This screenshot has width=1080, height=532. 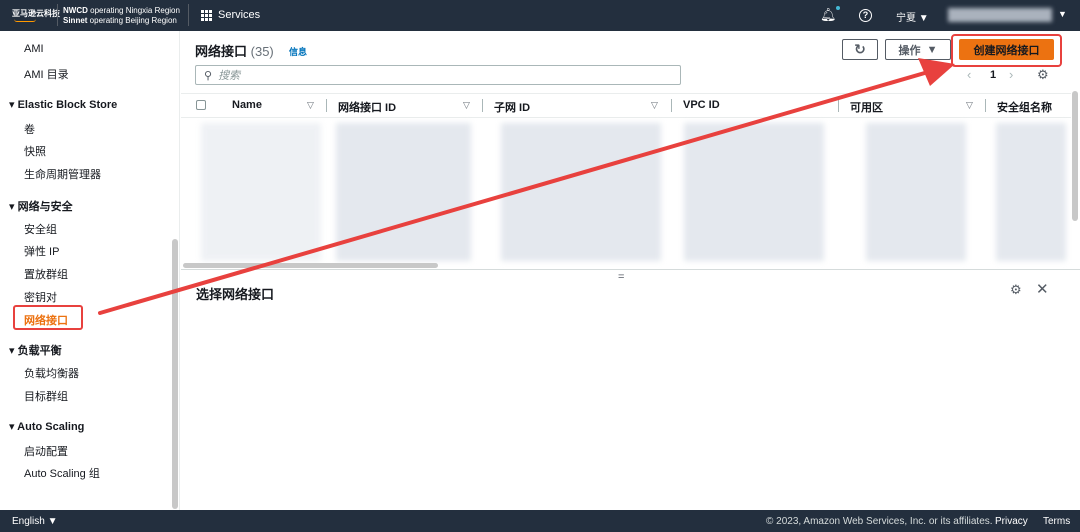 What do you see at coordinates (46, 451) in the screenshot?
I see `sidebar-item-launch-configs: 启动配置` at bounding box center [46, 451].